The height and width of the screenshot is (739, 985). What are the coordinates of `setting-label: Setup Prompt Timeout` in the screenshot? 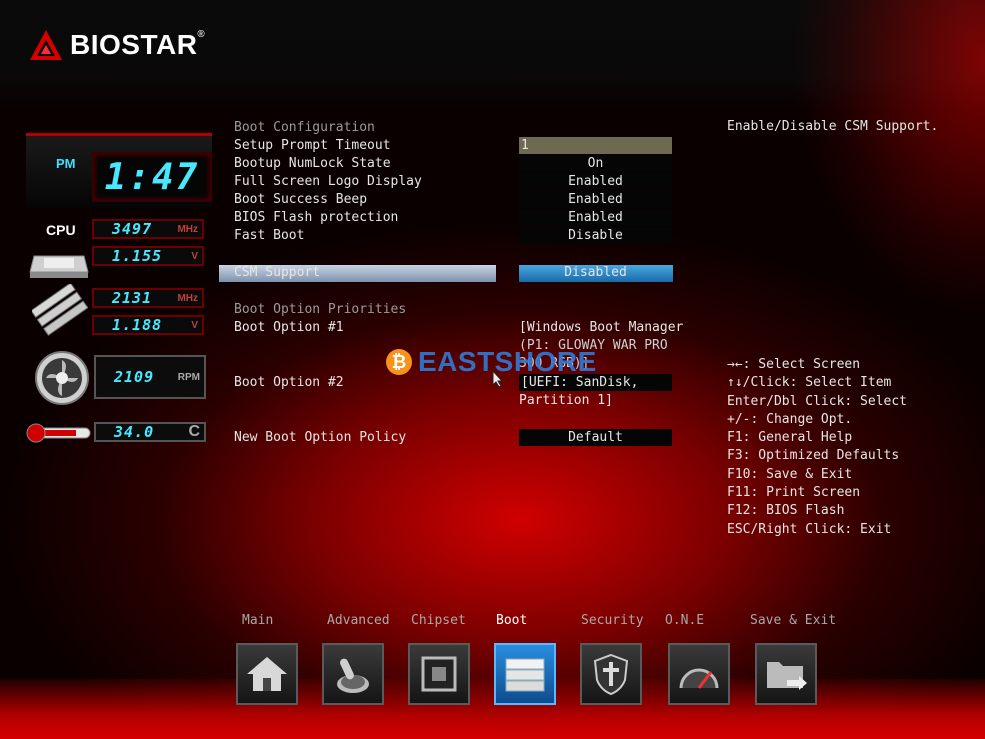 It's located at (312, 145).